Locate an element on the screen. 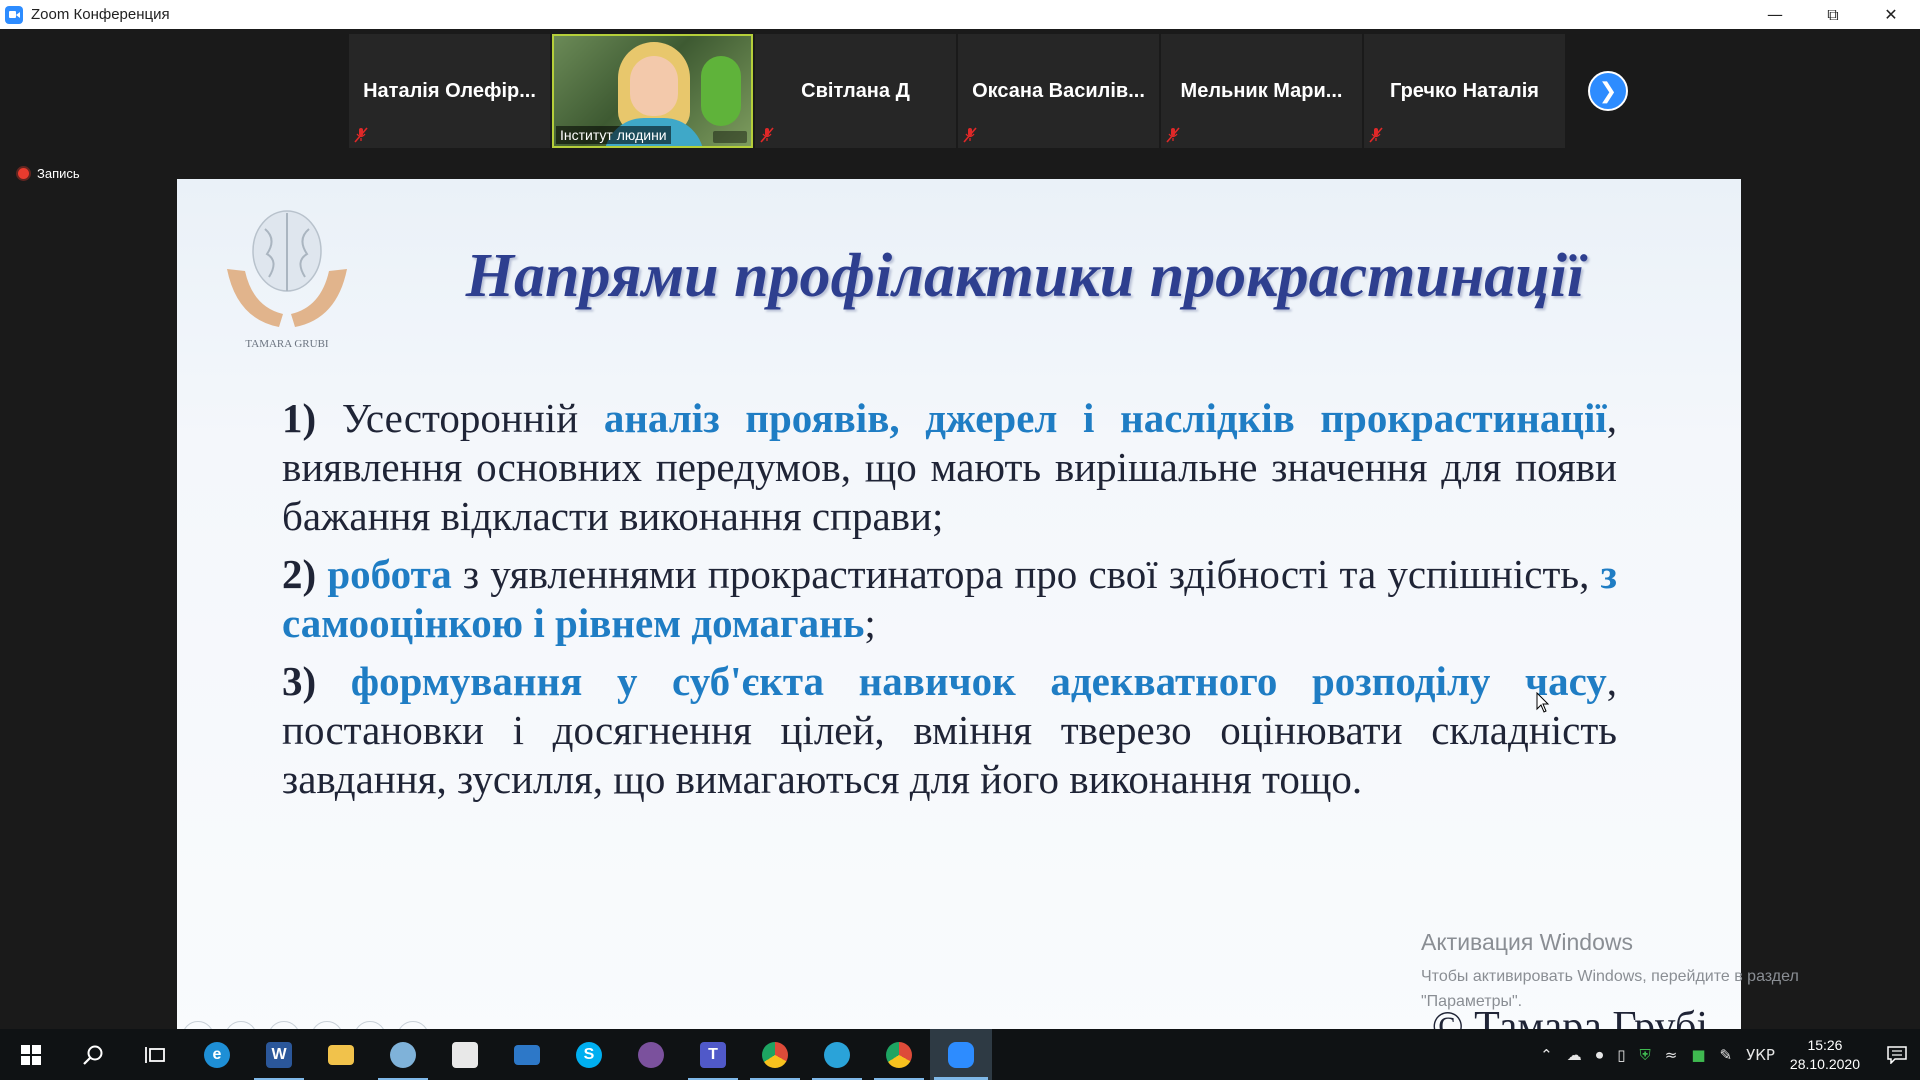 This screenshot has height=1080, width=1920. task-view-icon is located at coordinates (155, 1054).